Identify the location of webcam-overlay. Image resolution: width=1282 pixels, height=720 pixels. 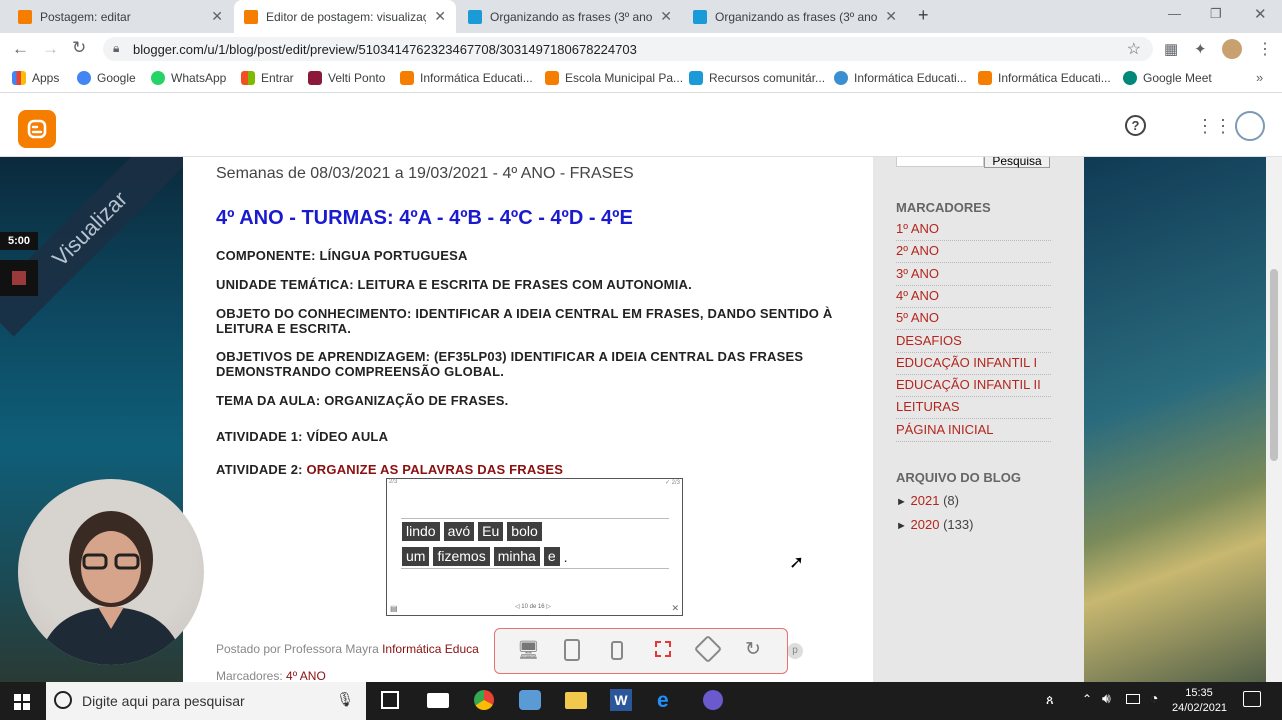
(111, 572).